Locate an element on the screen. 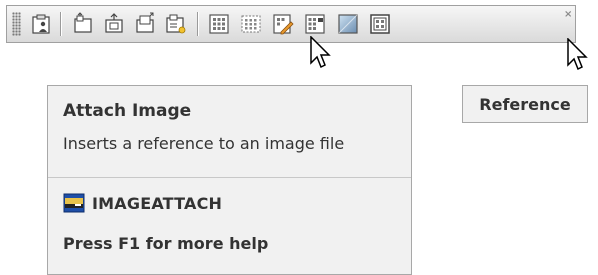 This screenshot has width=598, height=275. toolbar-button-dotted-grid is located at coordinates (251, 24).